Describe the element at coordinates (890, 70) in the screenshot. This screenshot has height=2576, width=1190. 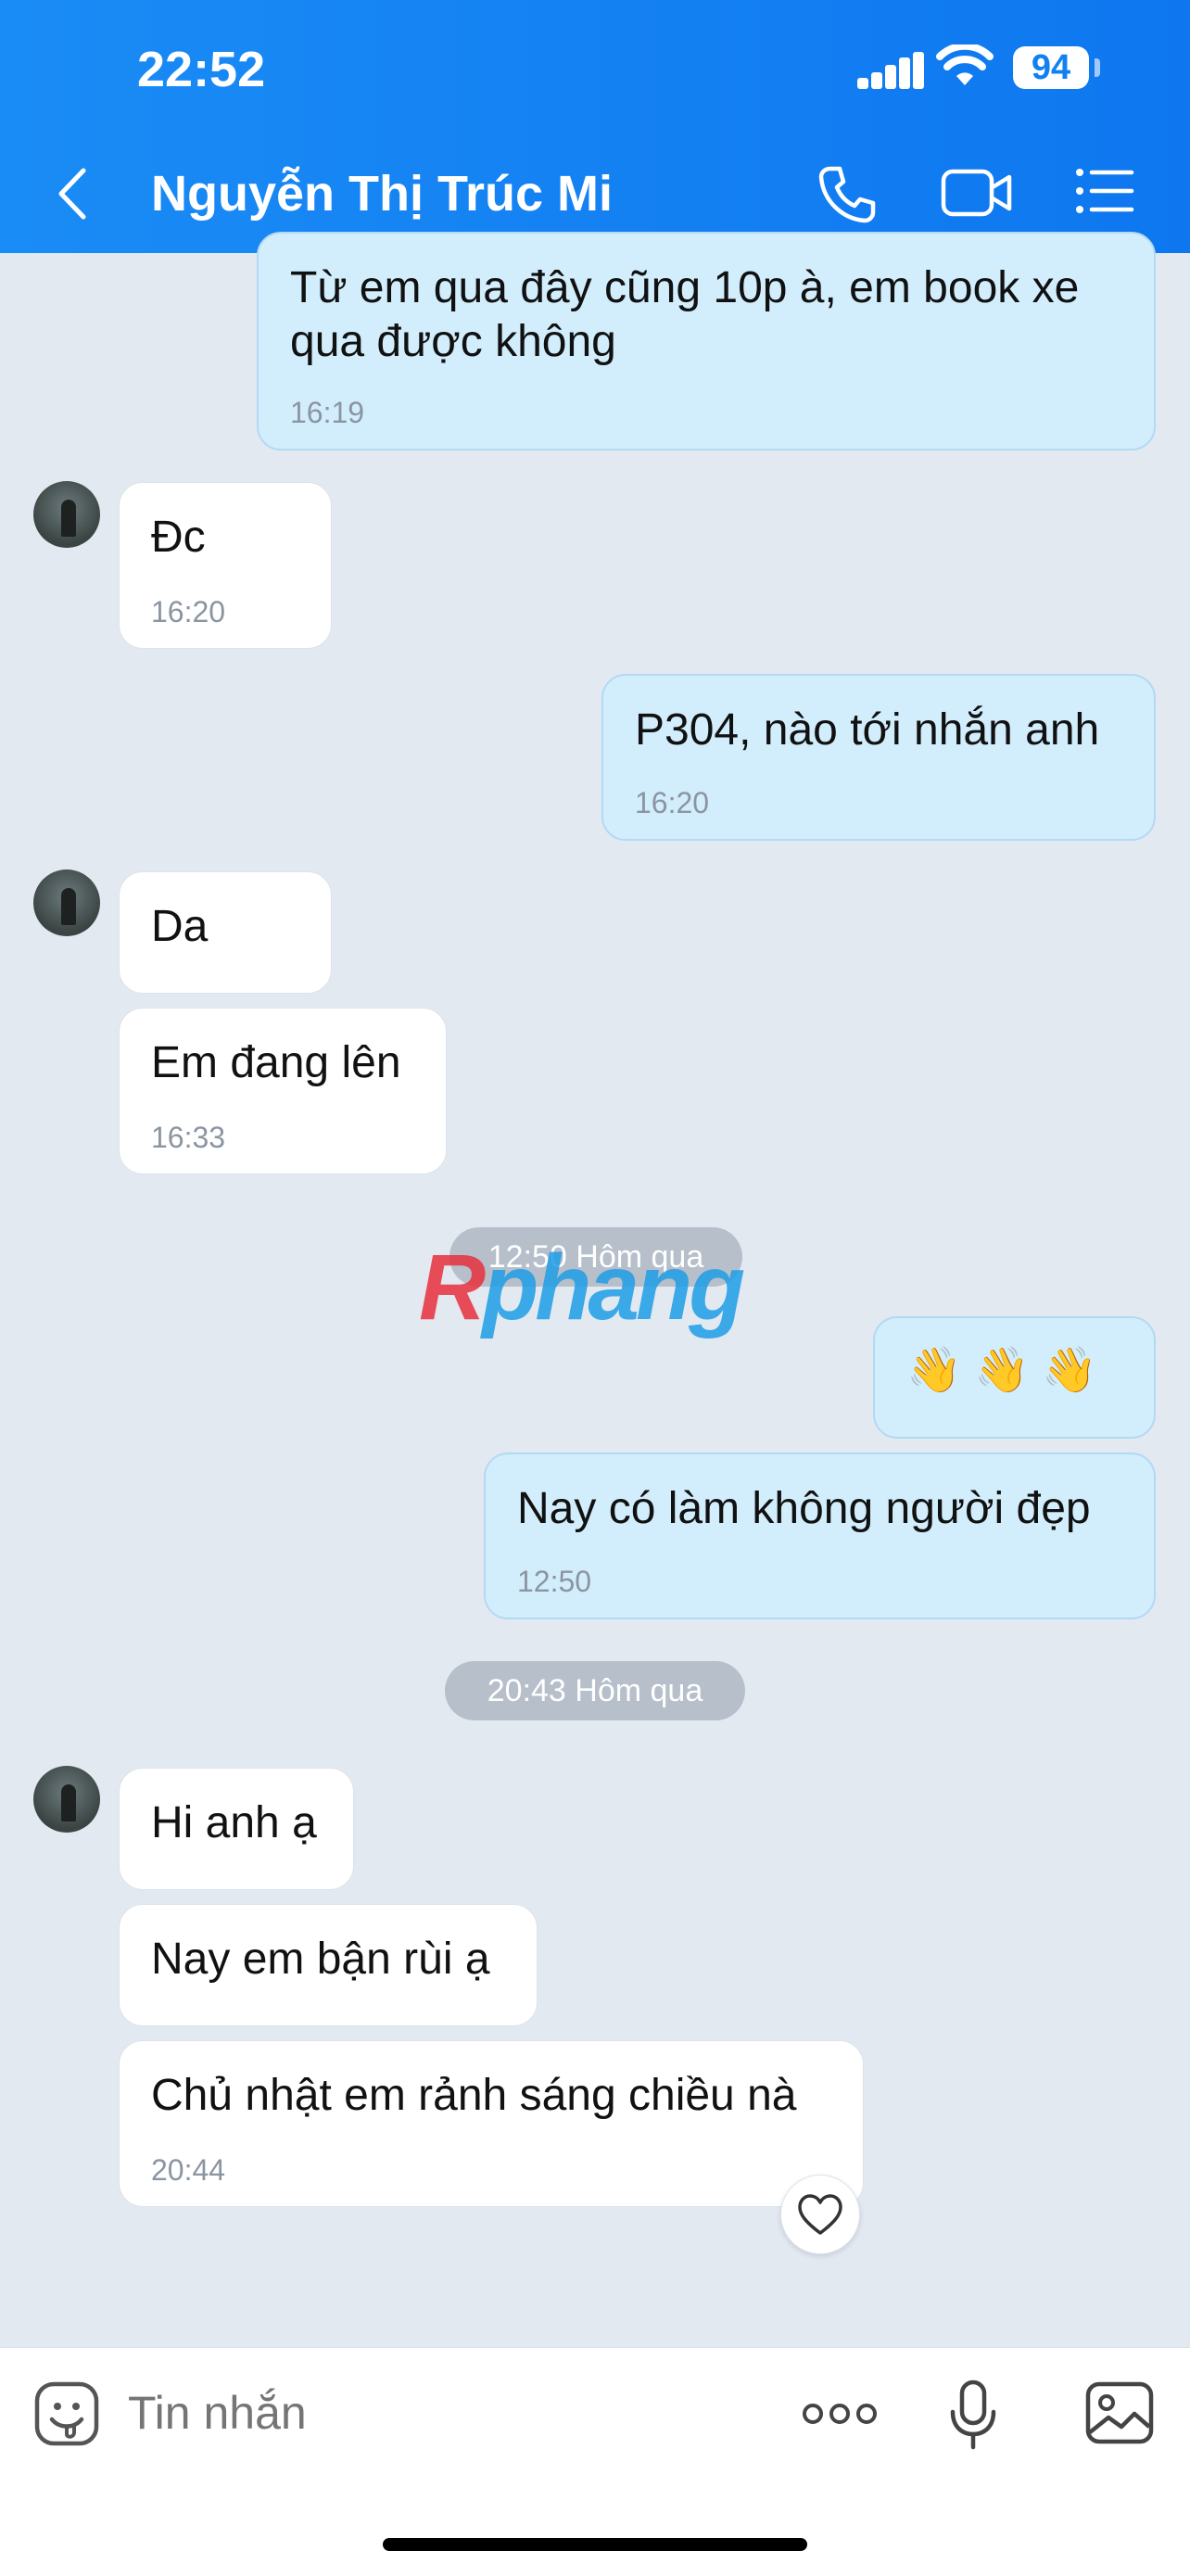
I see `cellular-signal-icon` at that location.